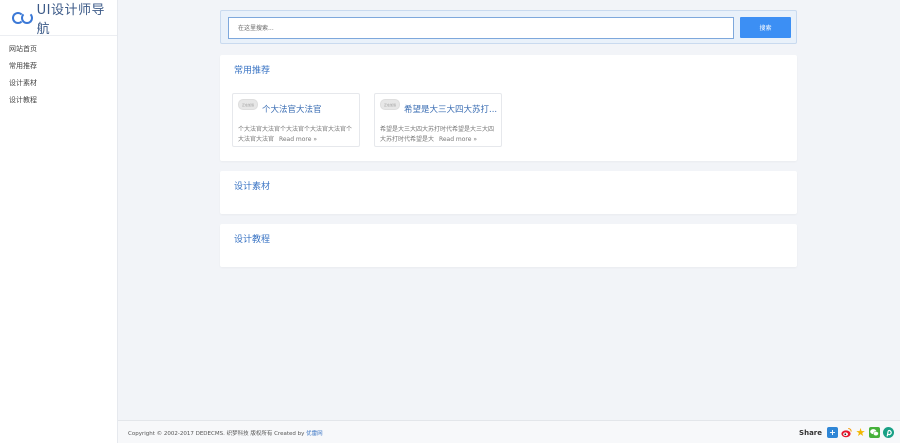 The height and width of the screenshot is (443, 900). Describe the element at coordinates (23, 18) in the screenshot. I see `logo-mark-icon` at that location.